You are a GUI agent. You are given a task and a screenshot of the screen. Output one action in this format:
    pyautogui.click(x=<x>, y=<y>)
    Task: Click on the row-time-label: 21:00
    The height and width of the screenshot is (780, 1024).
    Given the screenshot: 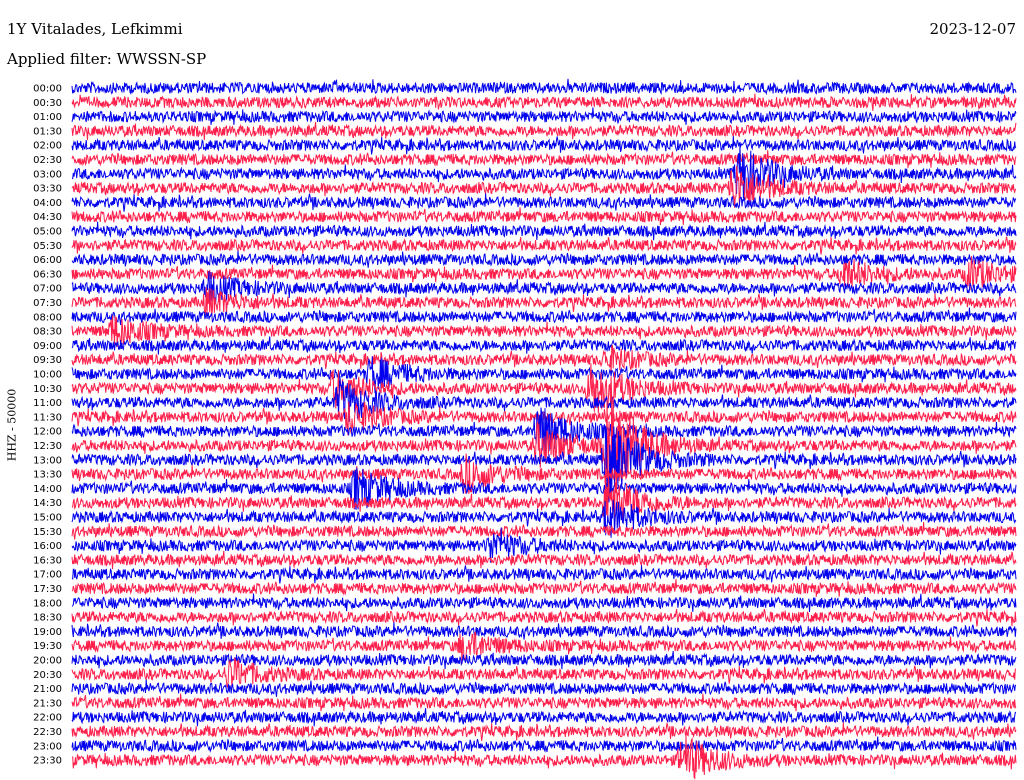 What is the action you would take?
    pyautogui.click(x=47, y=689)
    